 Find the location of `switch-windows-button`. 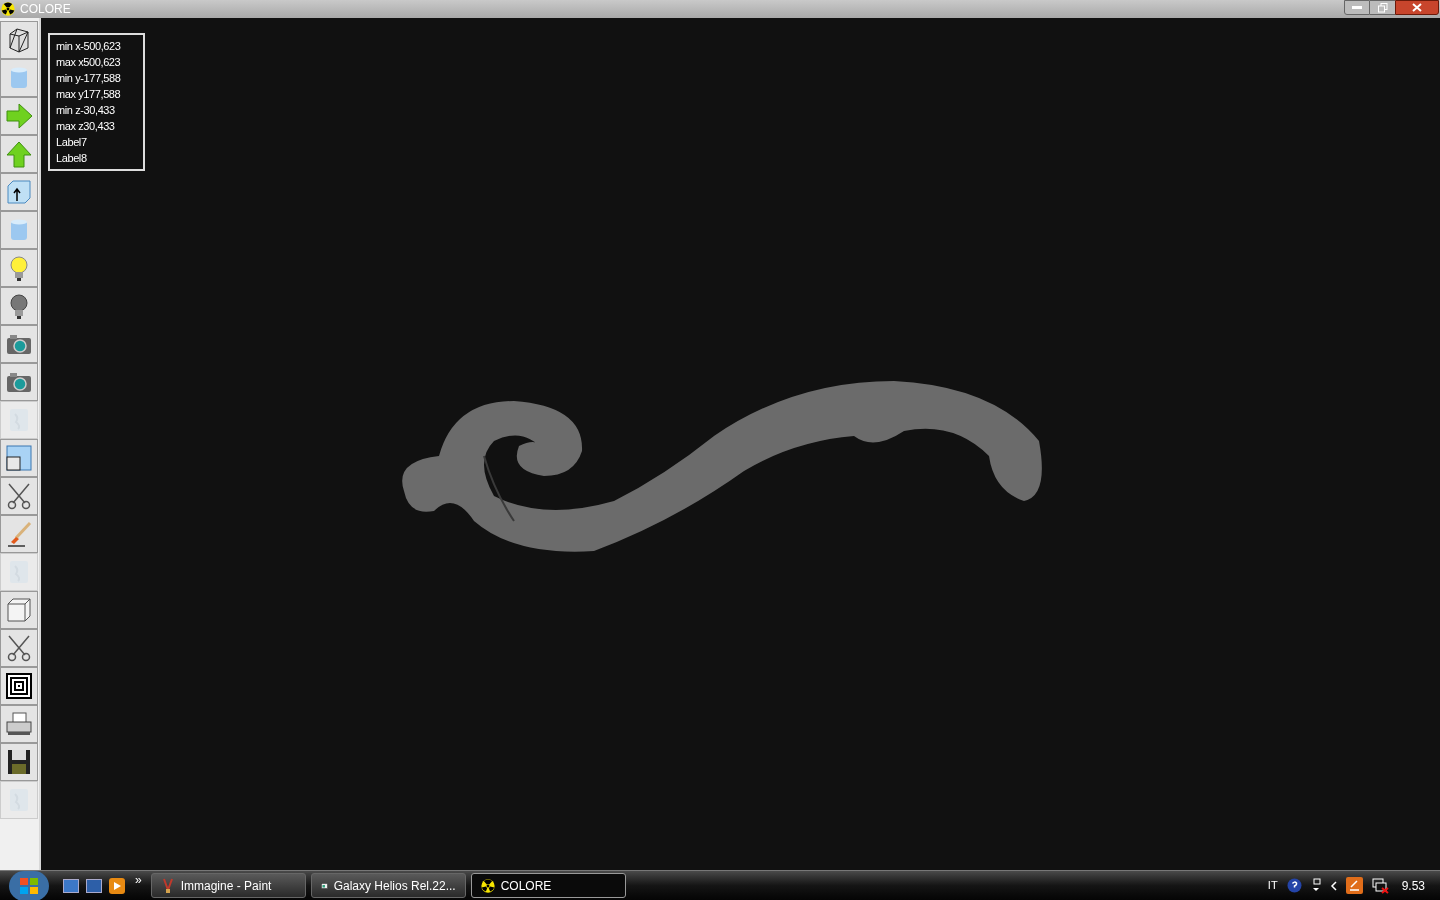

switch-windows-button is located at coordinates (94, 885).